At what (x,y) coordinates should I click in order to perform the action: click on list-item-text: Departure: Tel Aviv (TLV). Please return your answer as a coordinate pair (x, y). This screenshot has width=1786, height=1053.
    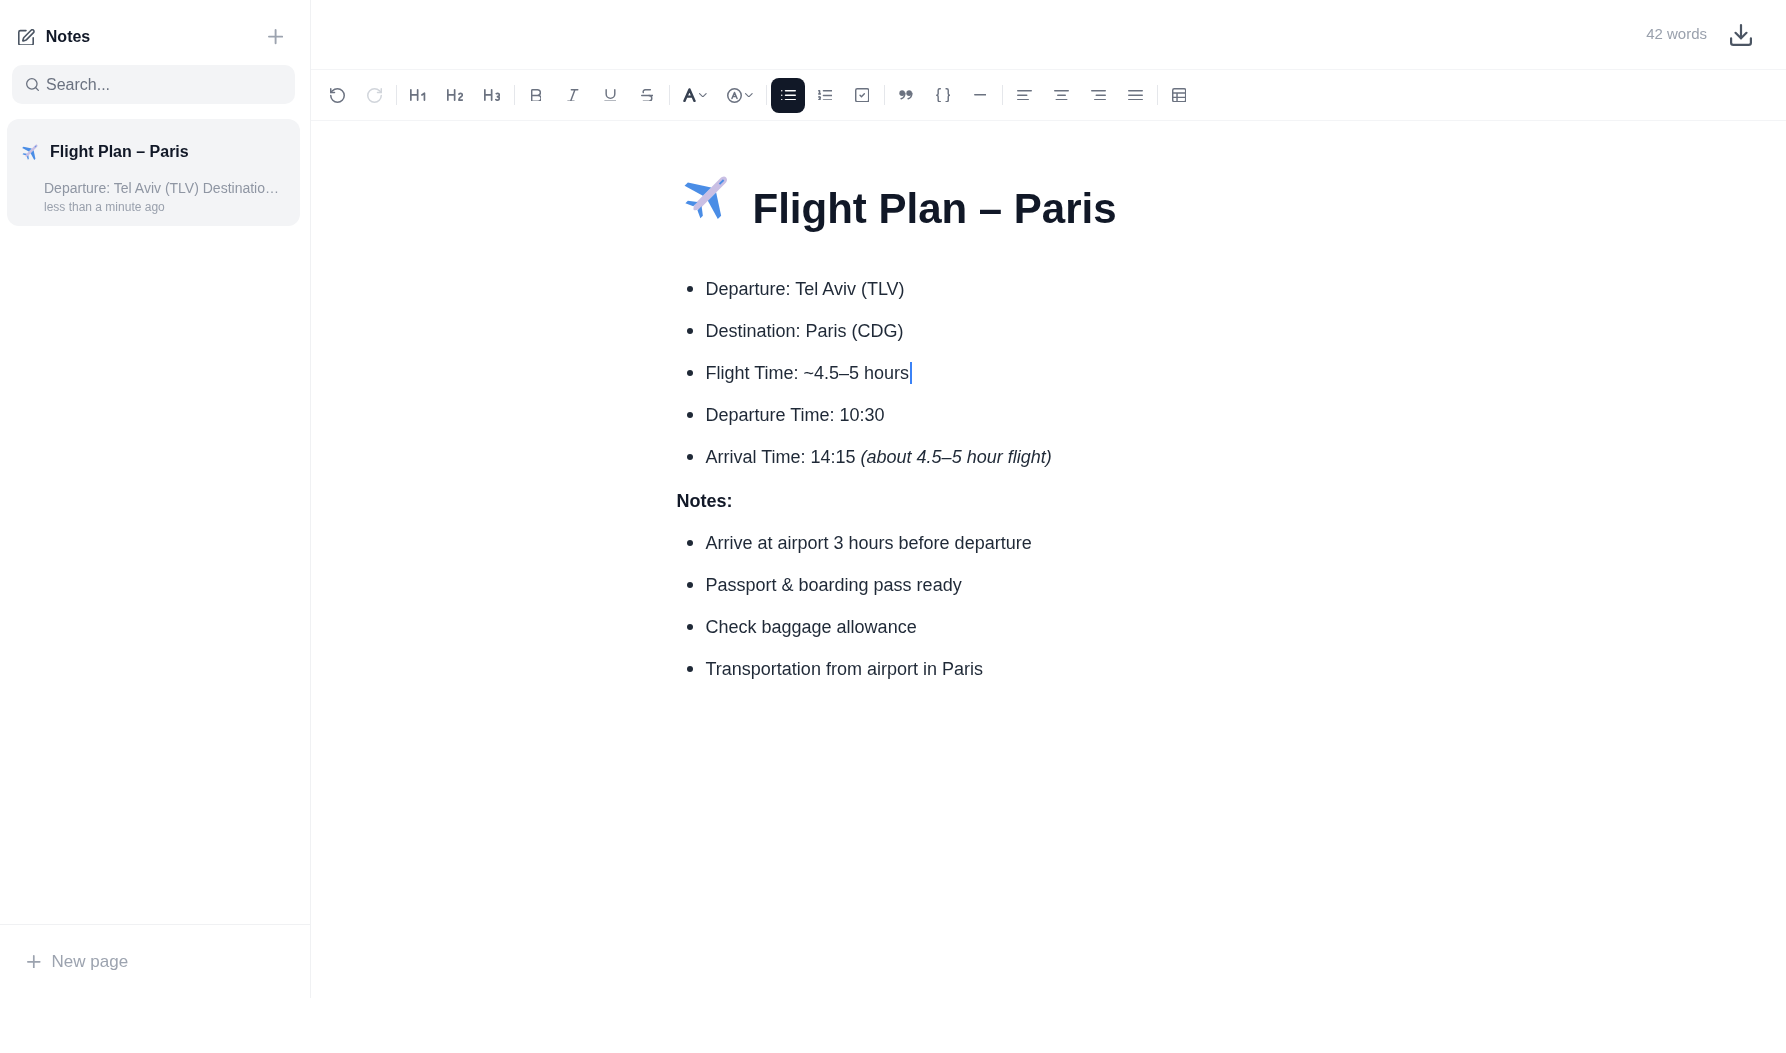
    Looking at the image, I should click on (805, 289).